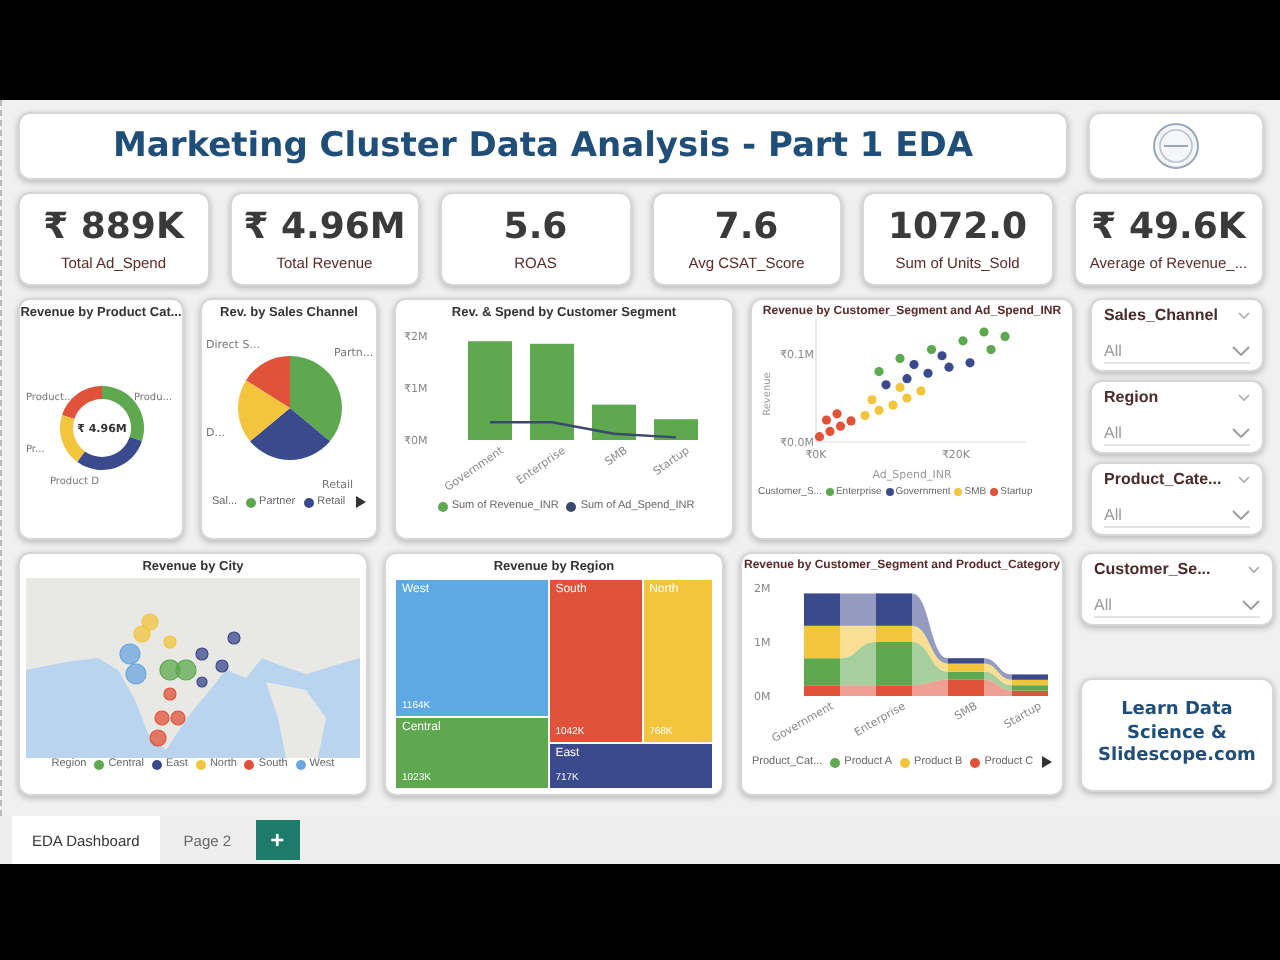  What do you see at coordinates (746, 227) in the screenshot?
I see `kpi-value: 7.6` at bounding box center [746, 227].